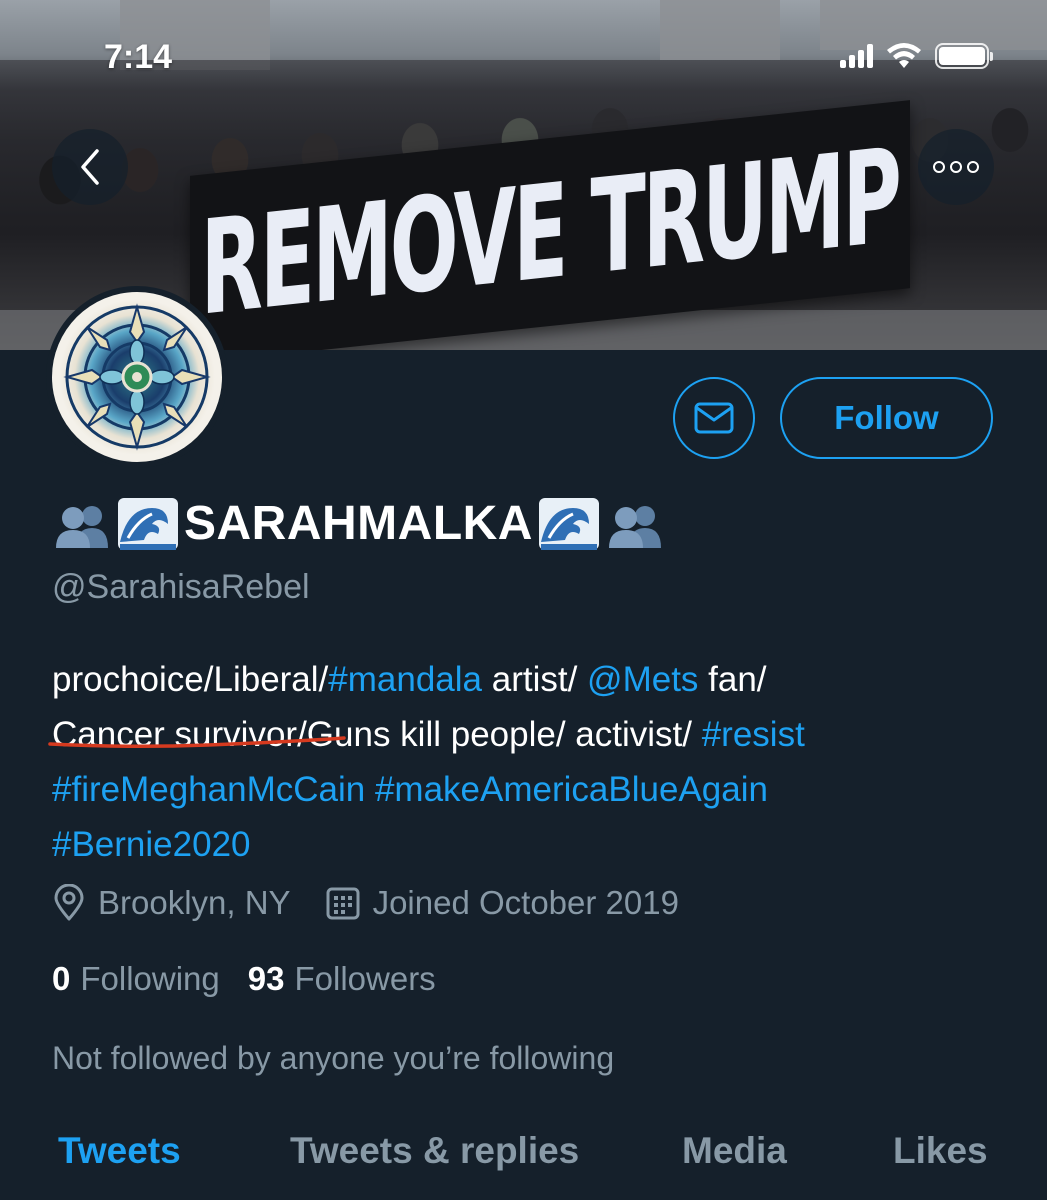 The height and width of the screenshot is (1200, 1047). I want to click on hashtag-link: #makeAmericaBlueAgain, so click(571, 789).